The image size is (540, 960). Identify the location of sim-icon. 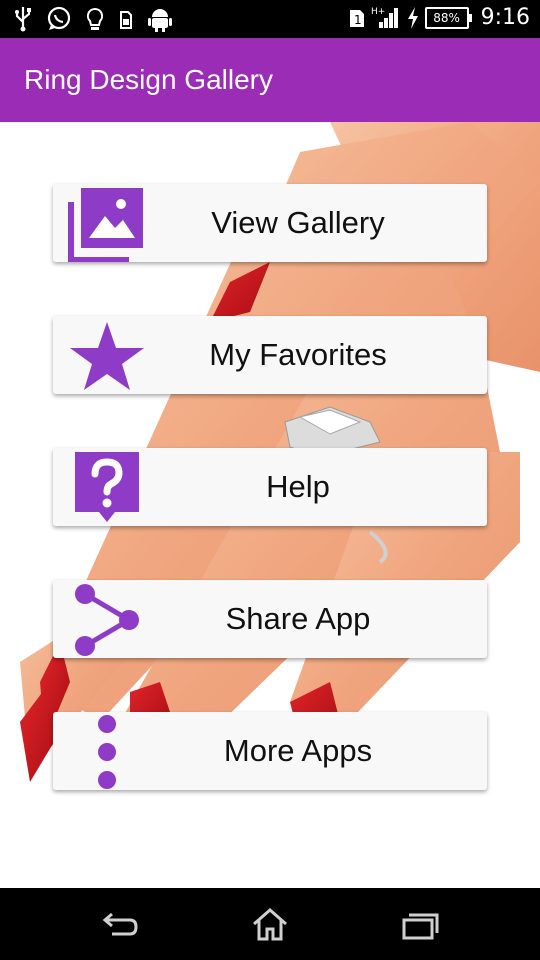
(126, 20).